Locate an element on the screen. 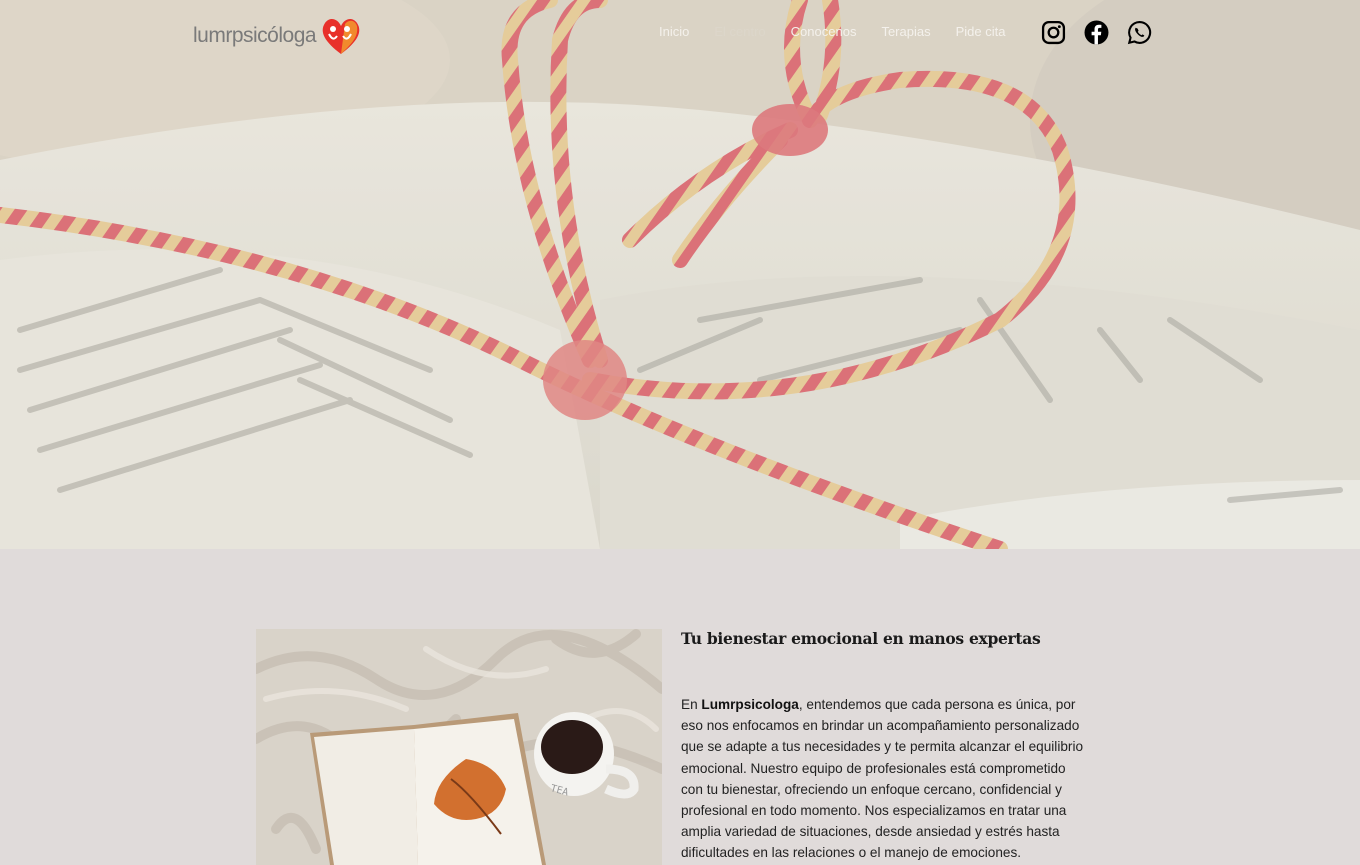 The image size is (1360, 865). logo-text: lumrpsicóloga is located at coordinates (255, 35).